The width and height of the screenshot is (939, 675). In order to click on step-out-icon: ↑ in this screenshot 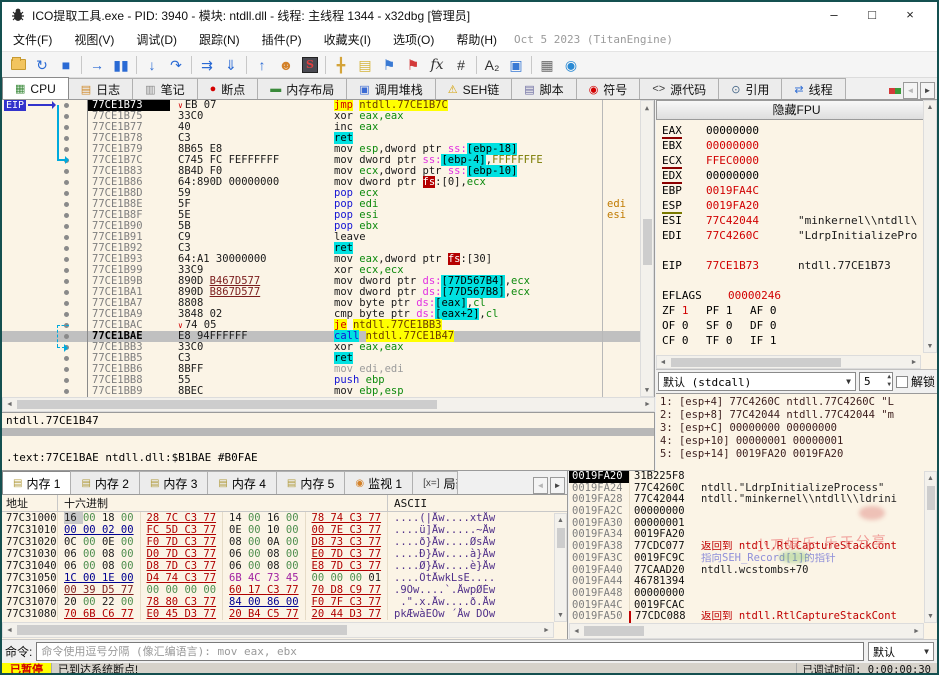, I will do `click(262, 65)`.